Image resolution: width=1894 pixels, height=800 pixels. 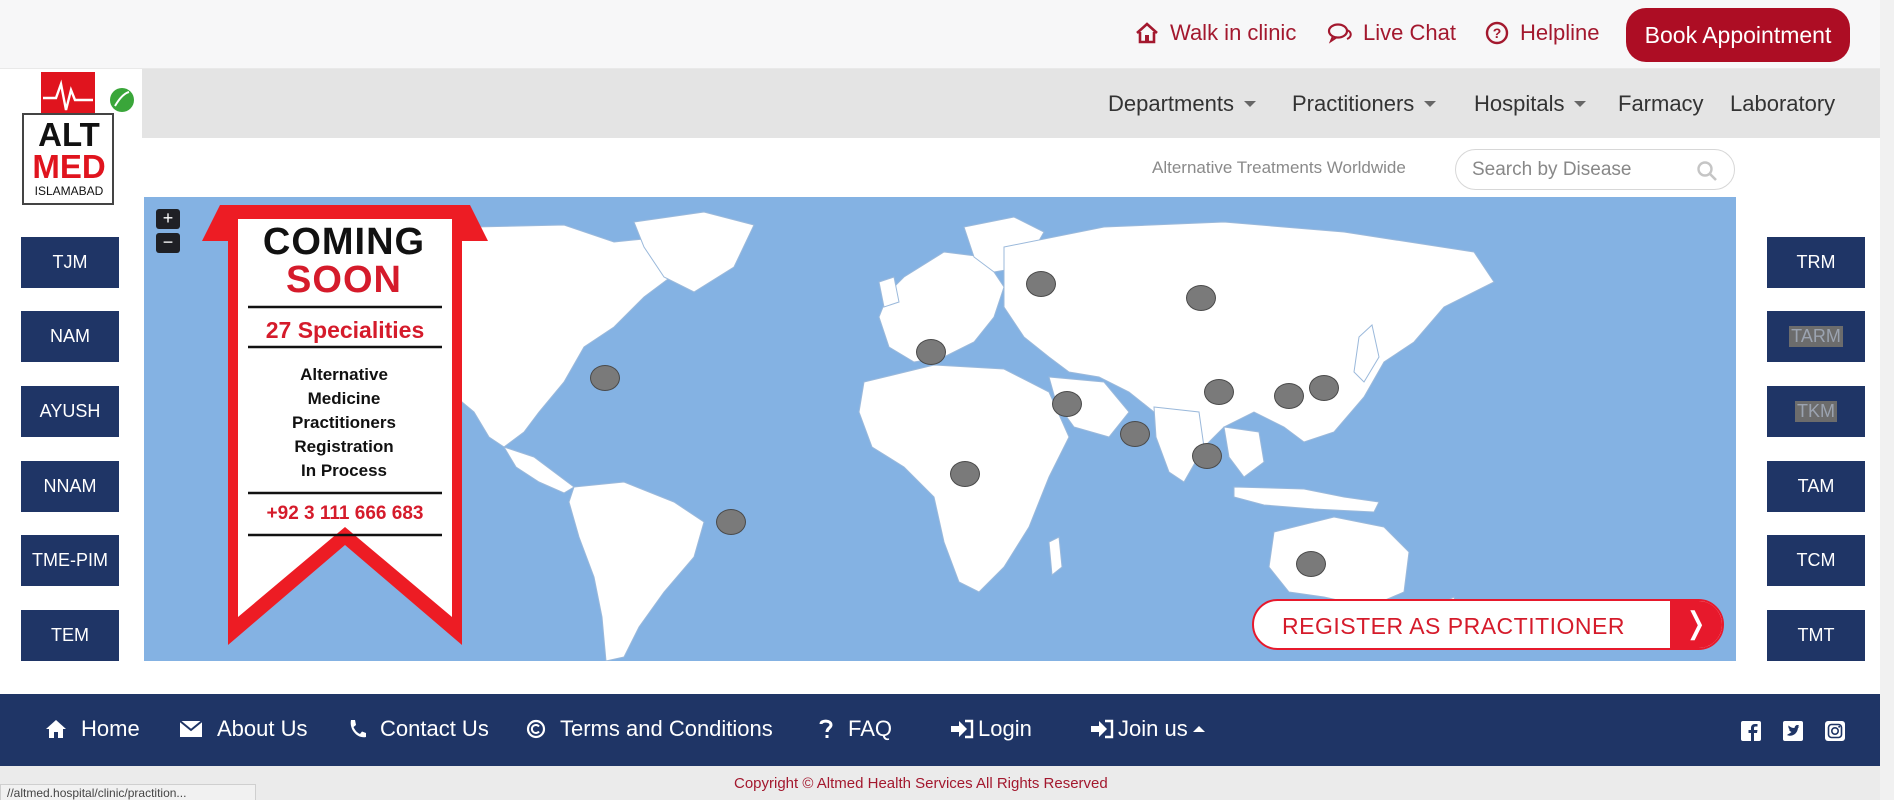 I want to click on speciality-button-tme-pim: TME-PIM, so click(x=70, y=560).